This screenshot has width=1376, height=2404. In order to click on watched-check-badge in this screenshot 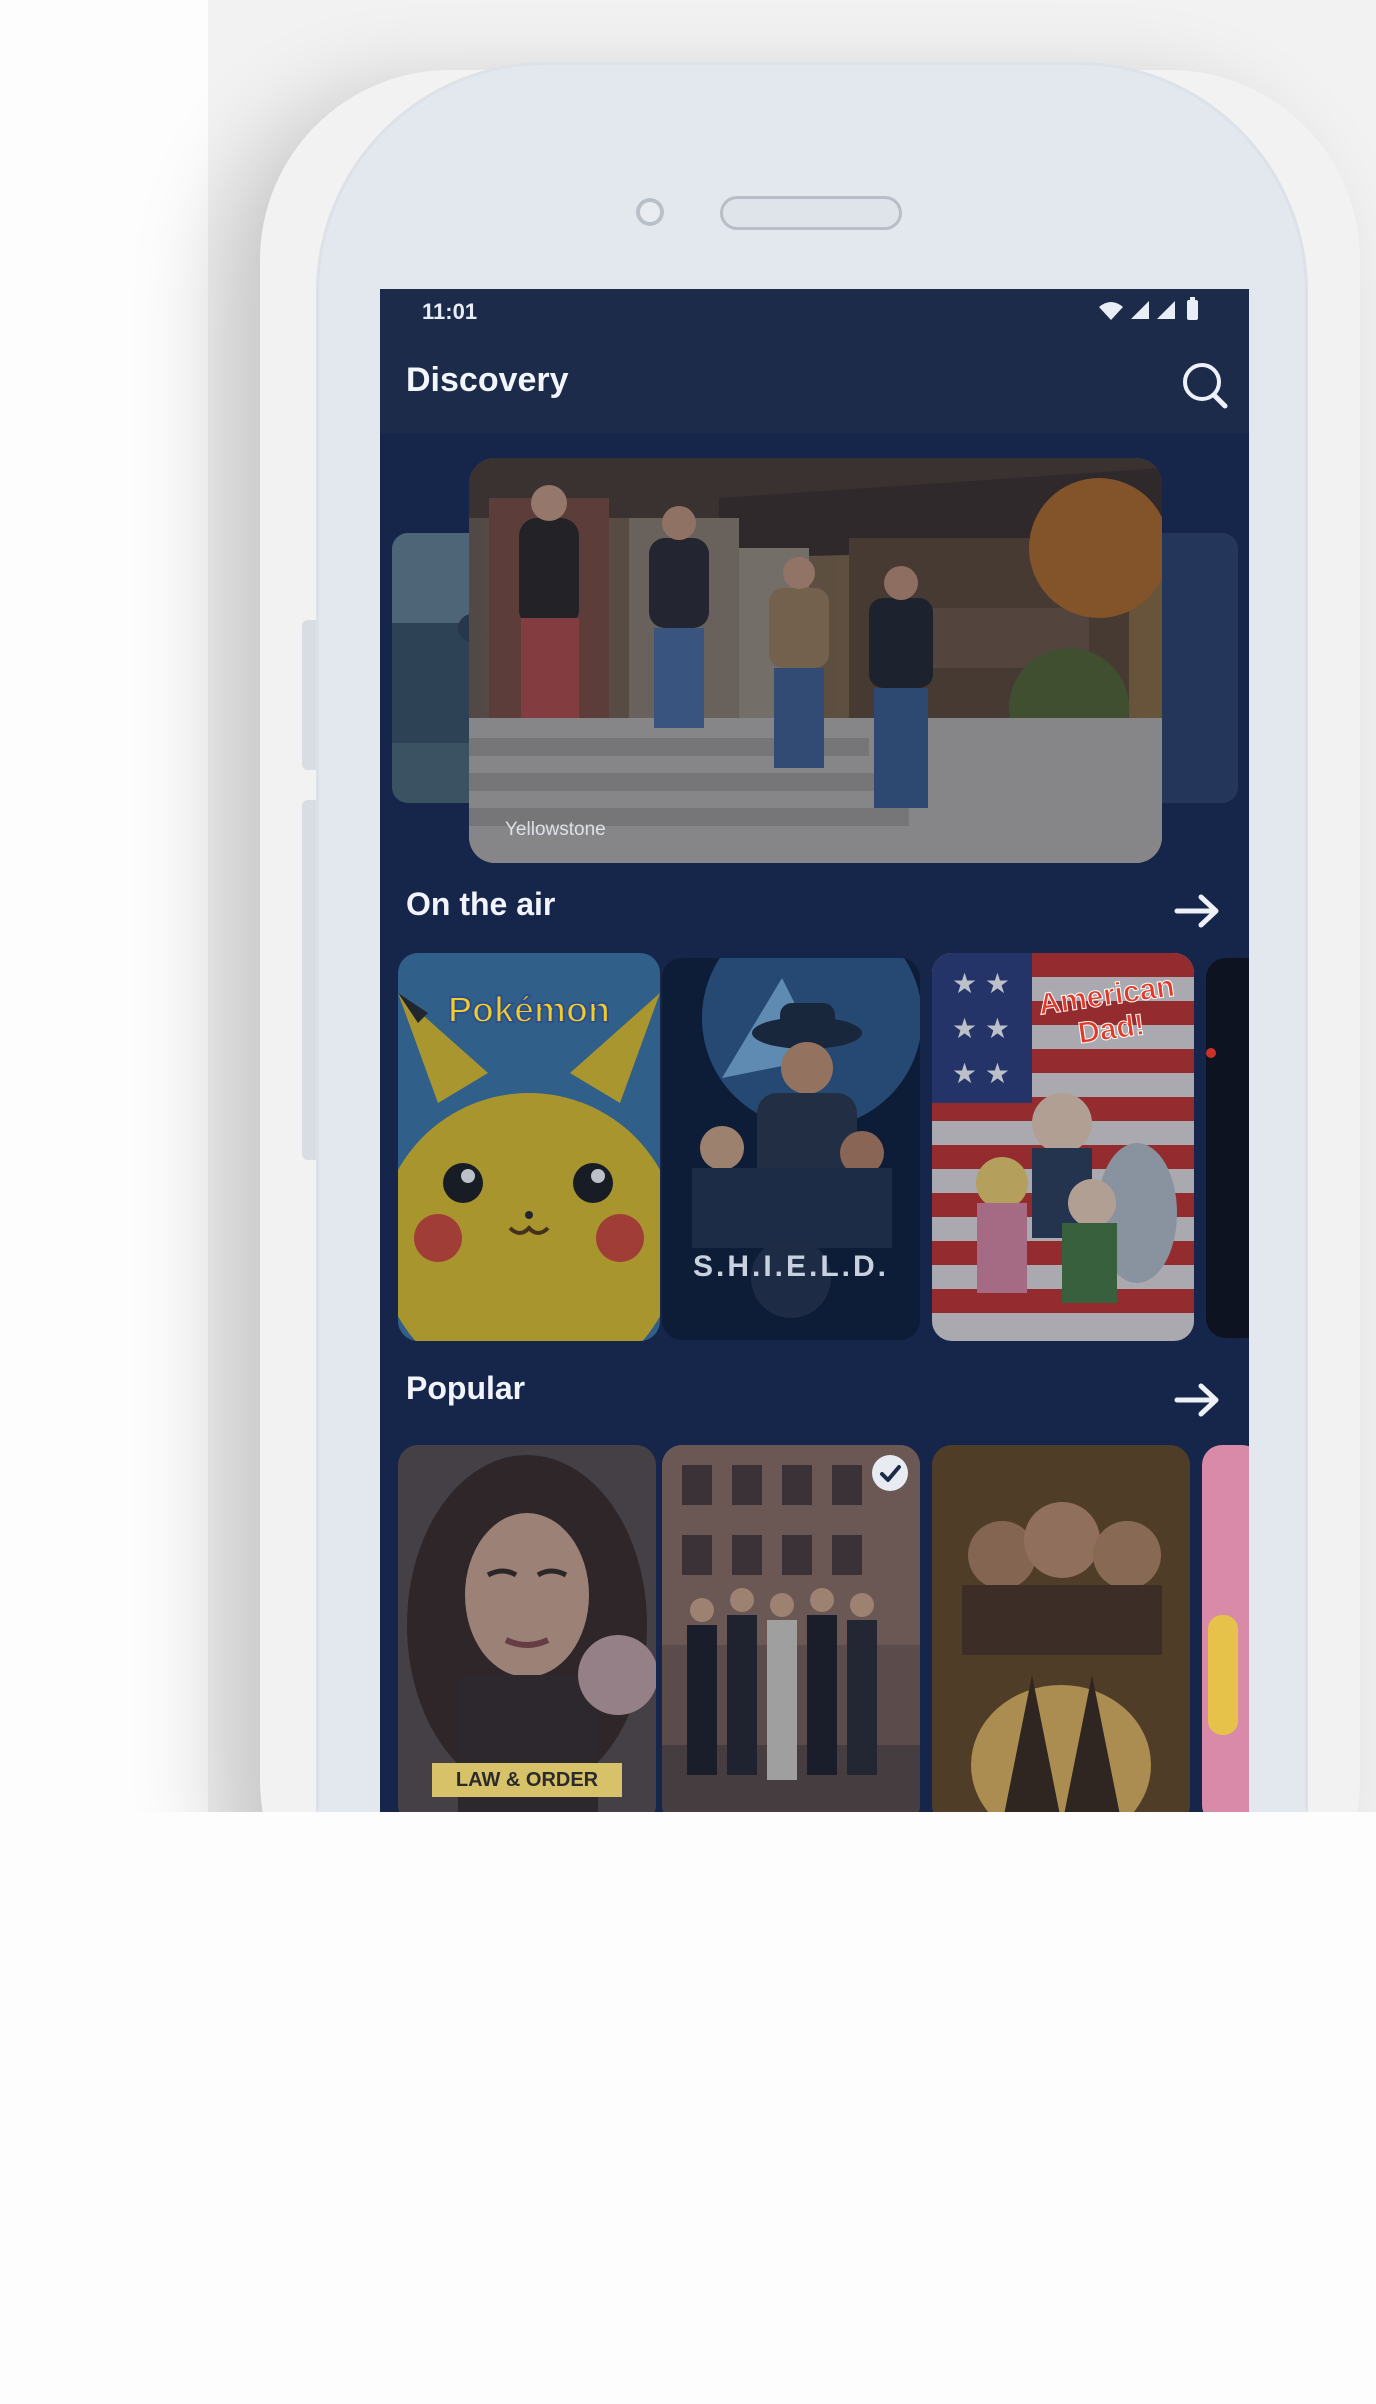, I will do `click(890, 1473)`.